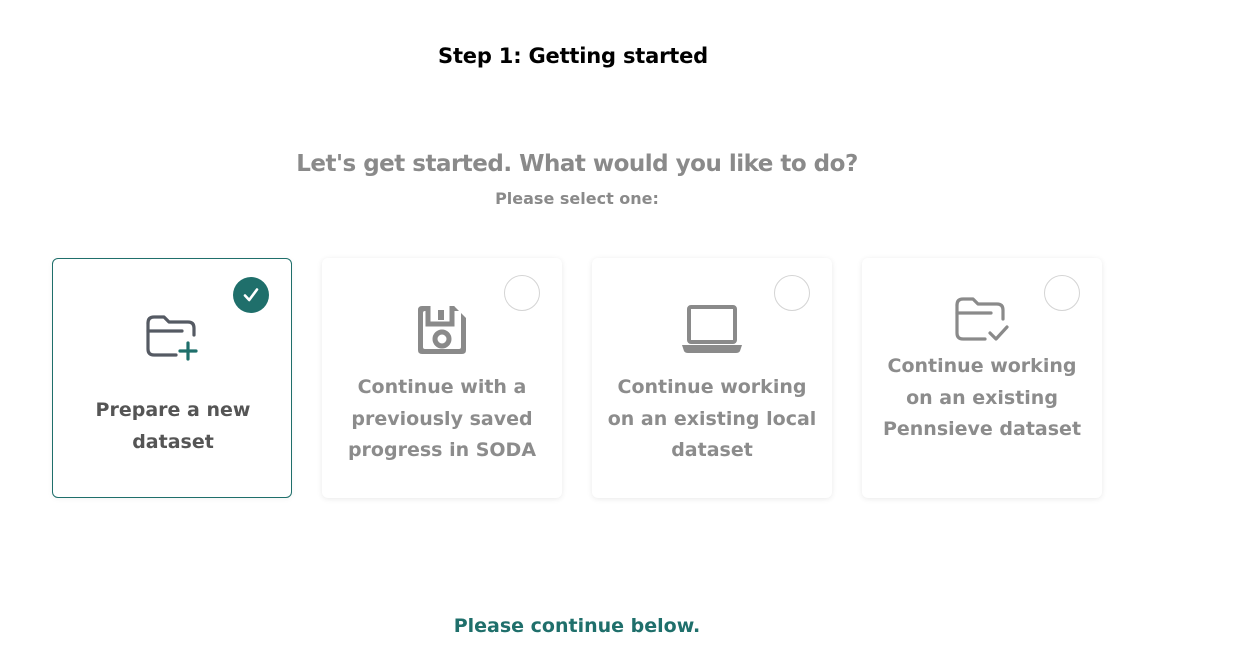  What do you see at coordinates (573, 56) in the screenshot?
I see `step-title: Step 1: Getting started` at bounding box center [573, 56].